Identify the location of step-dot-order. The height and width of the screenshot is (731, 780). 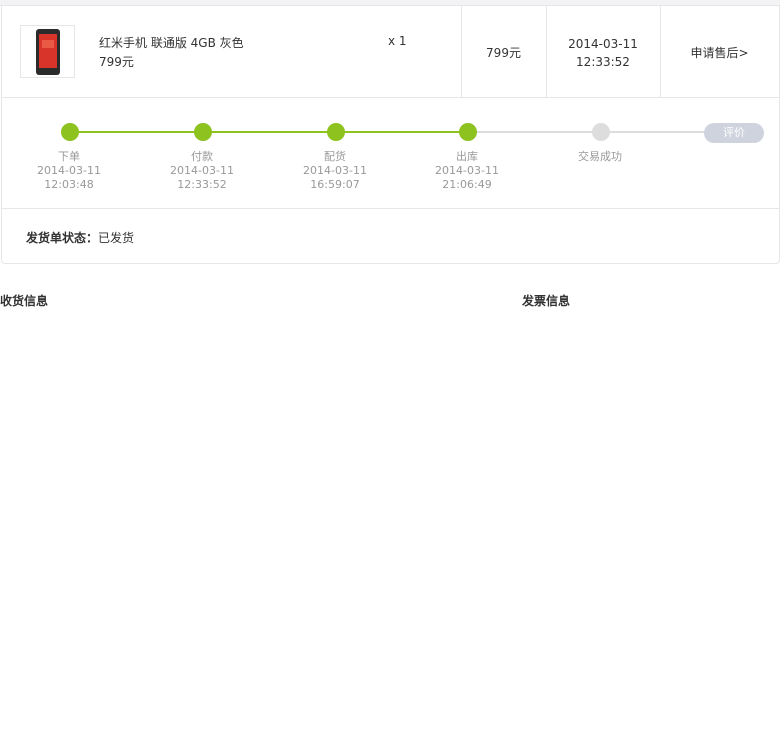
(70, 132).